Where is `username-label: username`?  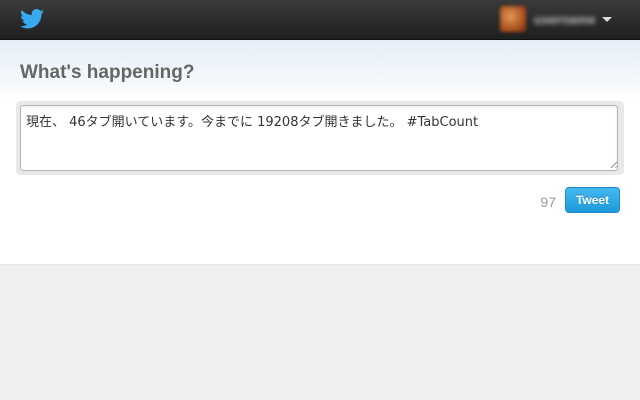
username-label: username is located at coordinates (564, 19).